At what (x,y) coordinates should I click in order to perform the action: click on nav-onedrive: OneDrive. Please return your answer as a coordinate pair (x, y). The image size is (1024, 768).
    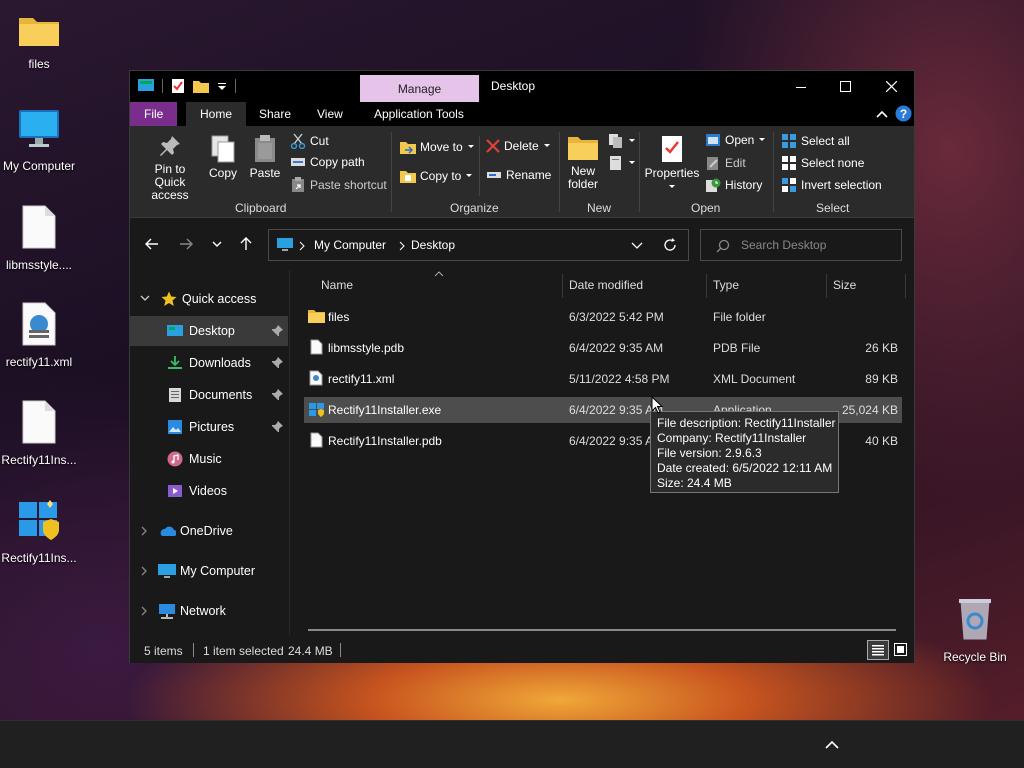
    Looking at the image, I should click on (209, 531).